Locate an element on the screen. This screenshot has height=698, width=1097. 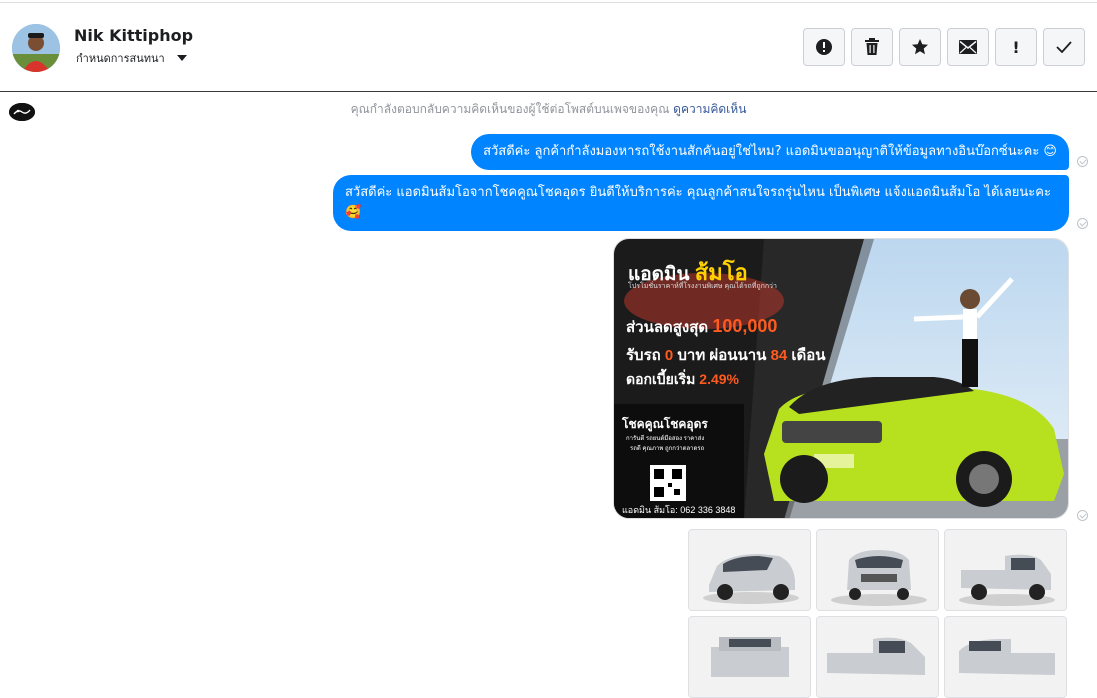
photo-grid-attachment is located at coordinates (877, 613).